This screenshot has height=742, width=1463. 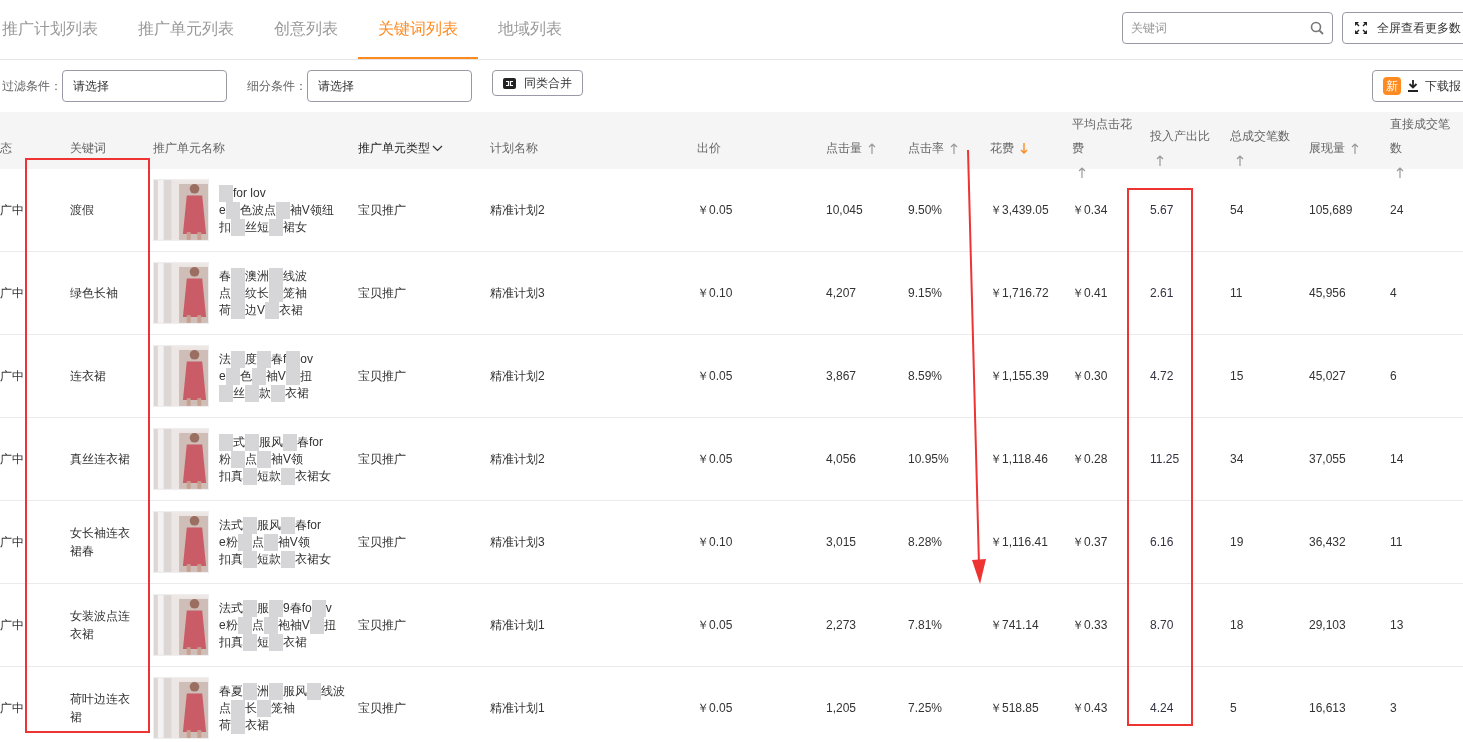 What do you see at coordinates (306, 29) in the screenshot?
I see `tab: 创意列表` at bounding box center [306, 29].